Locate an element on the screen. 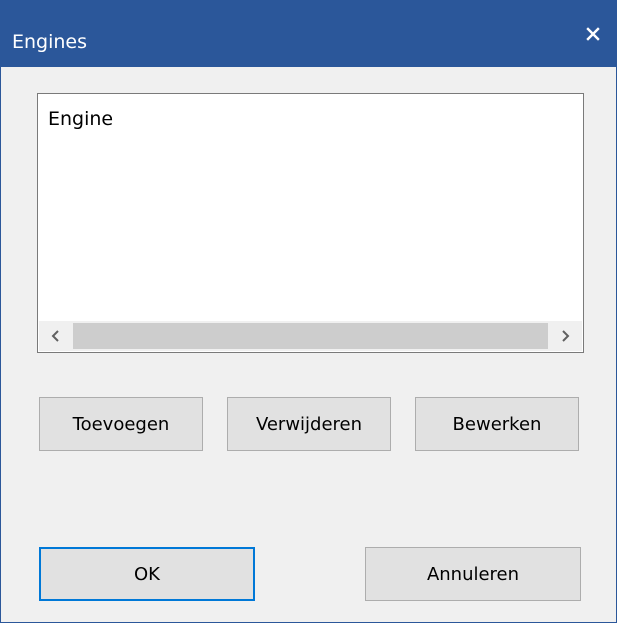 Image resolution: width=617 pixels, height=623 pixels. scroll-thumb is located at coordinates (310, 336).